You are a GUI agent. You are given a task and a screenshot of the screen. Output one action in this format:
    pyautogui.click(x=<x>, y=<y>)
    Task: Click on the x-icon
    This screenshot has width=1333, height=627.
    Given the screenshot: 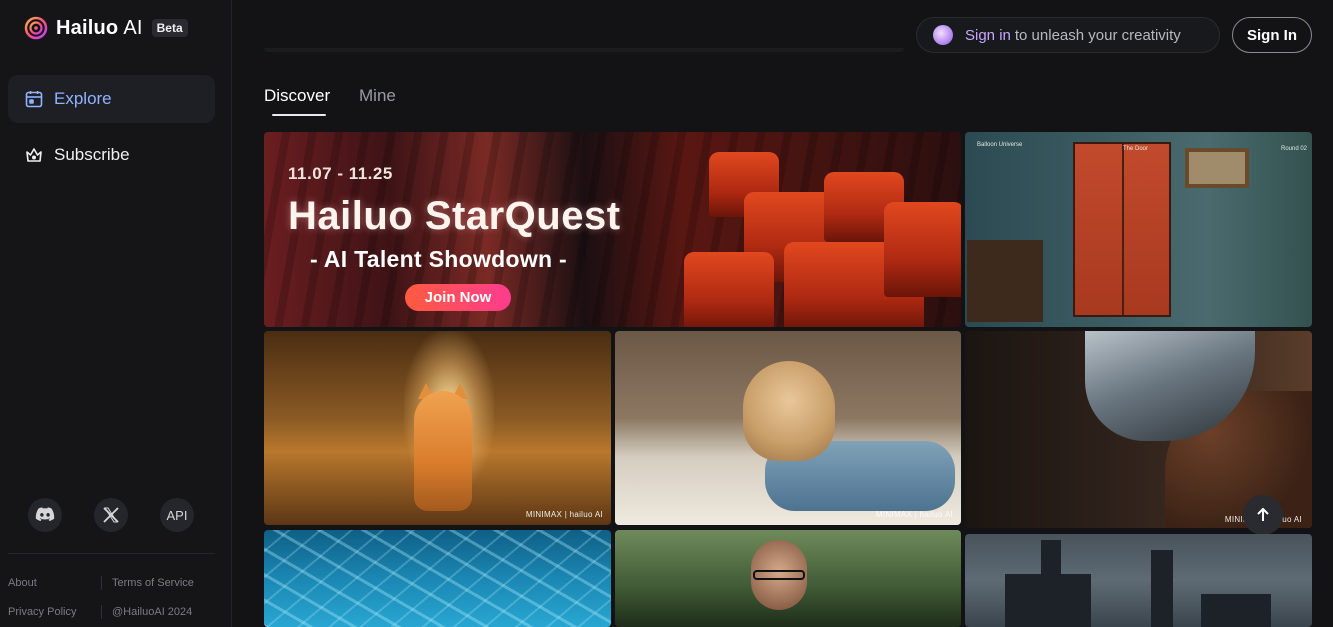 What is the action you would take?
    pyautogui.click(x=111, y=515)
    